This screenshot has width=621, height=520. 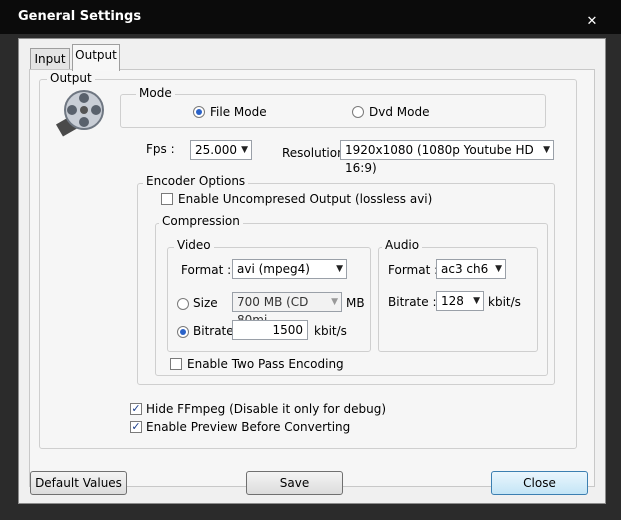 I want to click on lossless-checkbox, so click(x=167, y=199).